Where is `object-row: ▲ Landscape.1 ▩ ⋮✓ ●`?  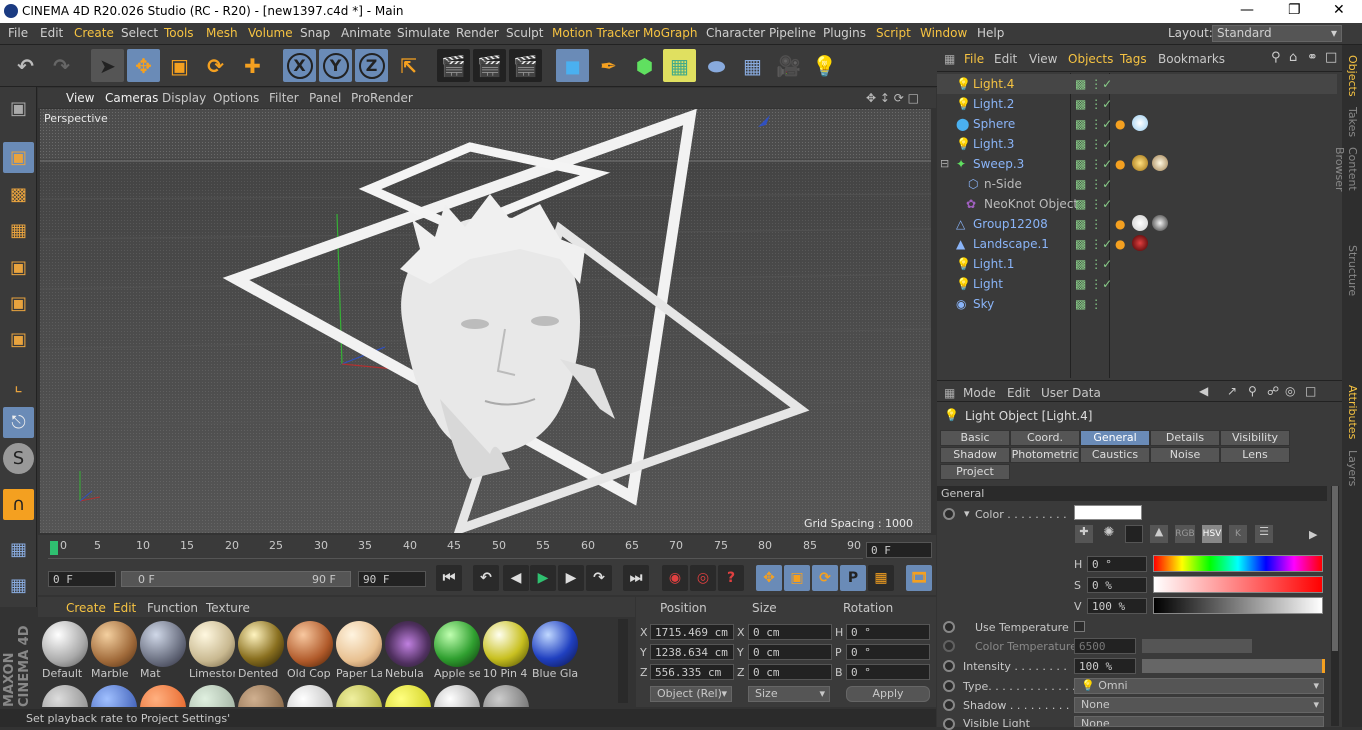 object-row: ▲ Landscape.1 ▩ ⋮✓ ● is located at coordinates (1137, 244).